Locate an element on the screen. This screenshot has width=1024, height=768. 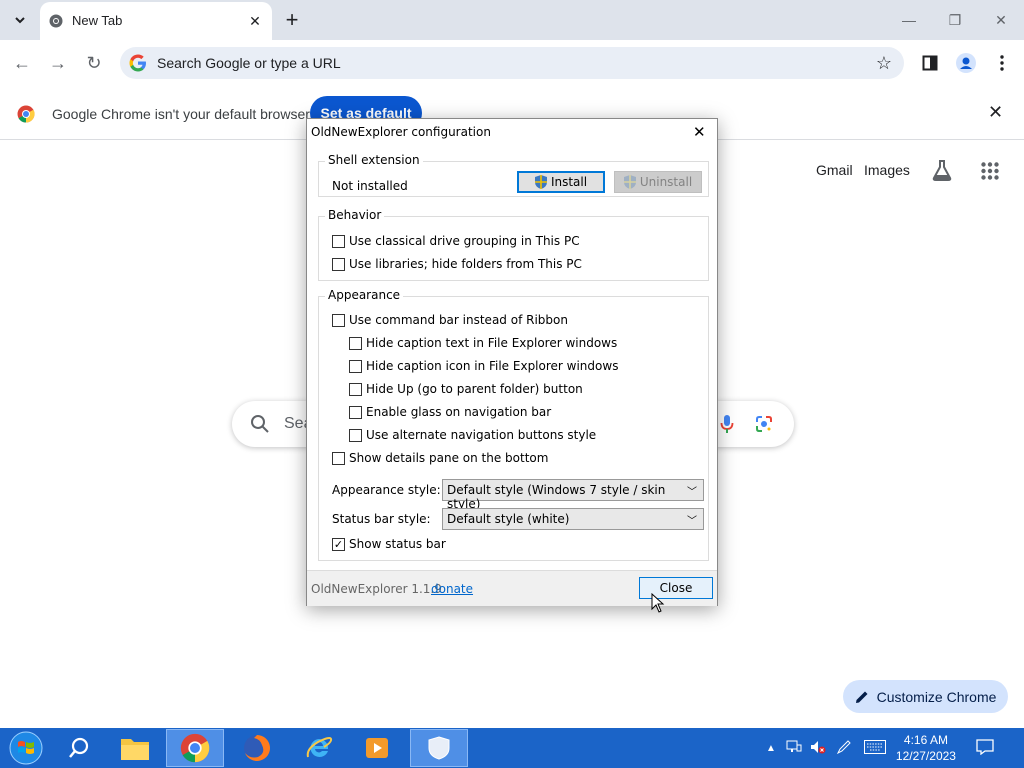
checkbox-show-status-bar: ✓ Show status bar is located at coordinates (389, 544).